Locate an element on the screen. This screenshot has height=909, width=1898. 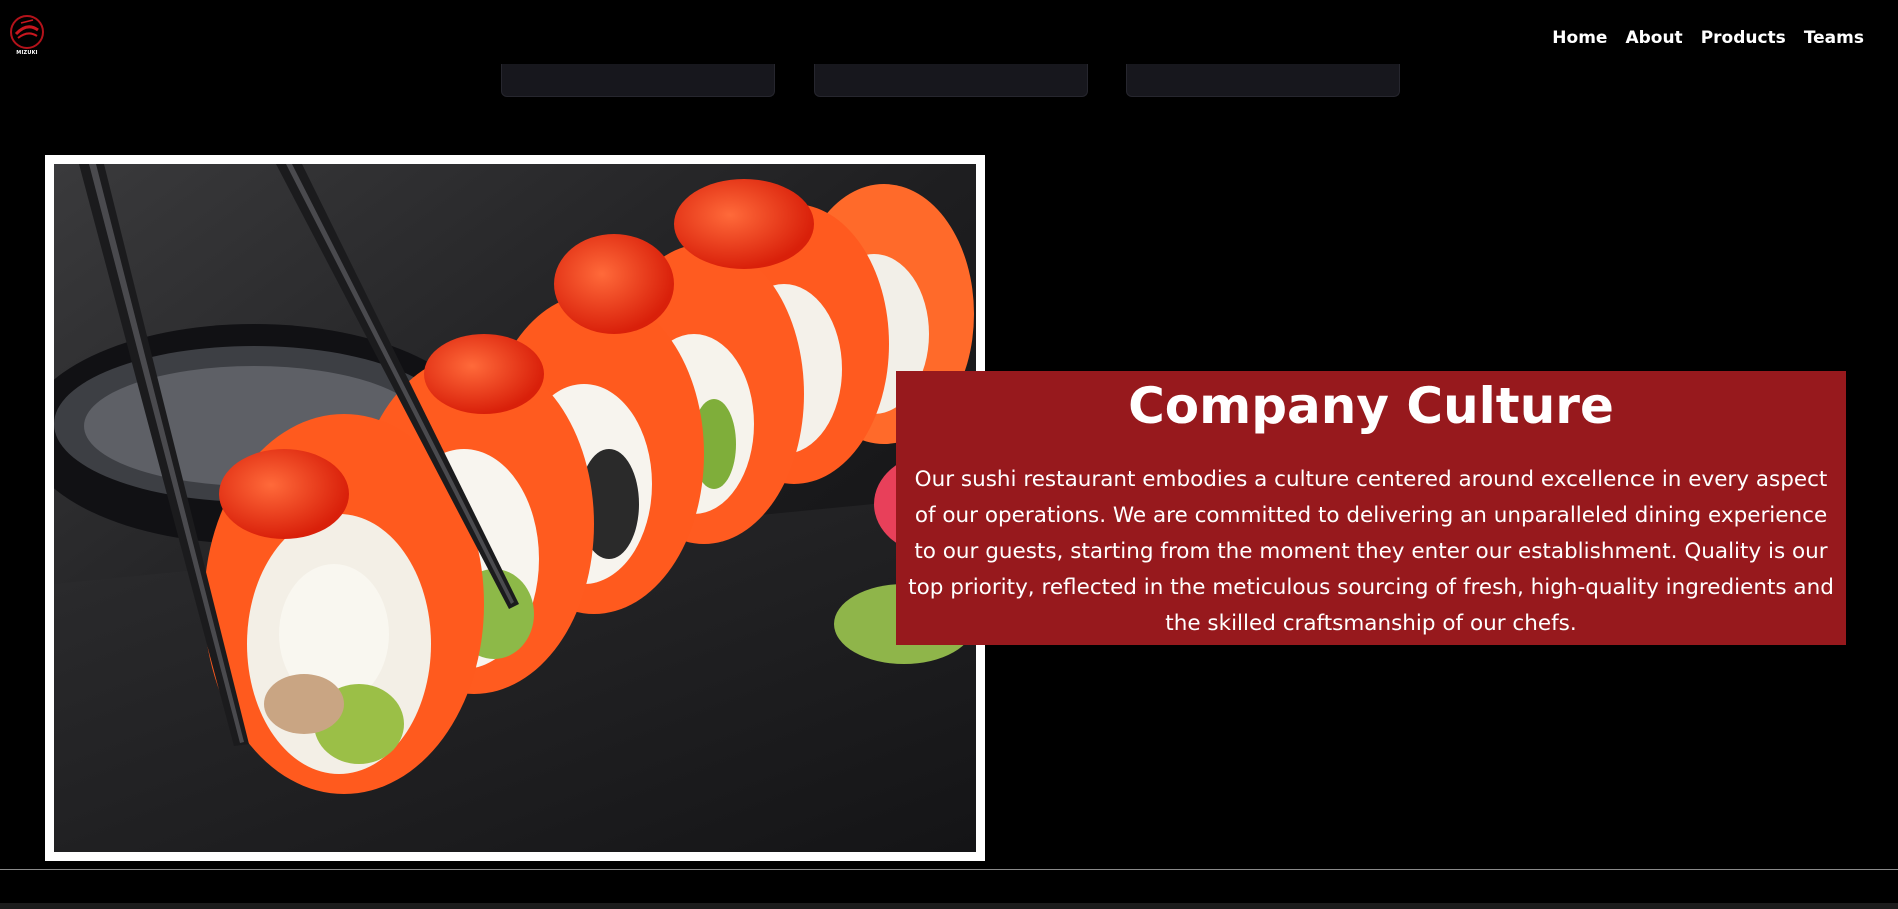
nav-home: Home is located at coordinates (1579, 38).